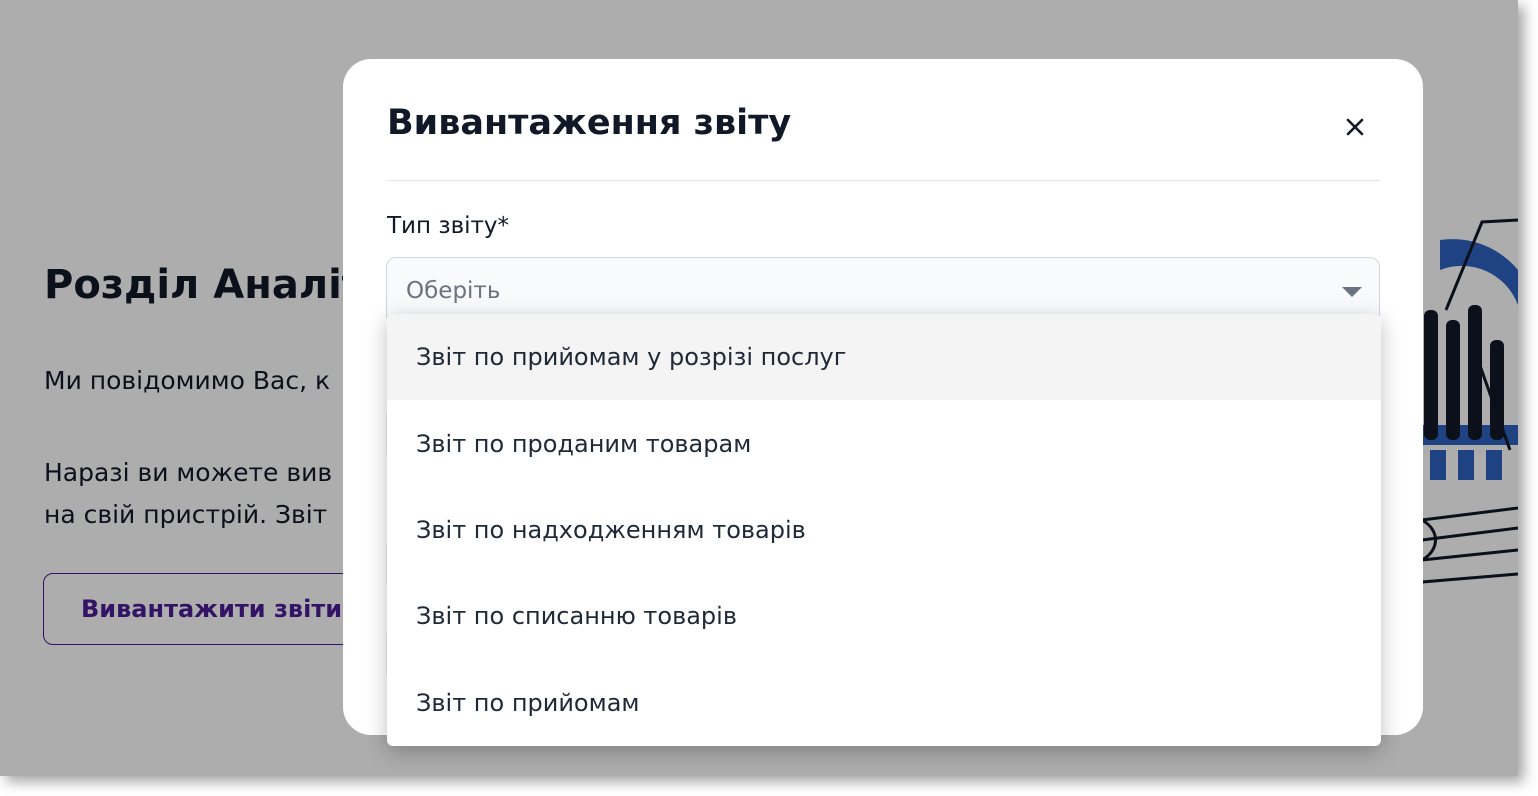  Describe the element at coordinates (1352, 292) in the screenshot. I see `chevron-down-icon` at that location.